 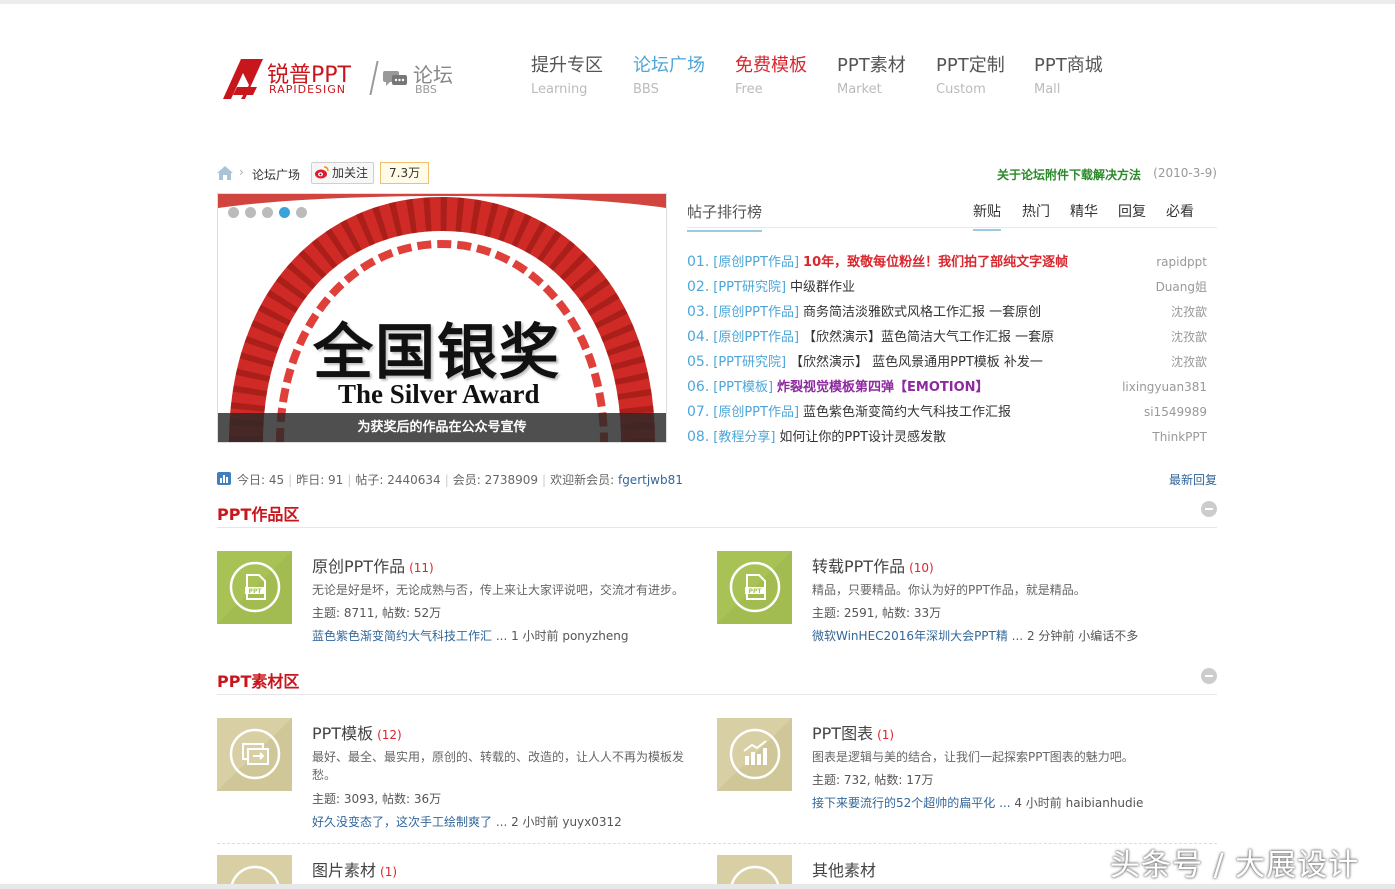 What do you see at coordinates (973, 757) in the screenshot?
I see `forum-description: 图表是逻辑与美的结合，让我们一起探索PPT图表的魅力吧。` at bounding box center [973, 757].